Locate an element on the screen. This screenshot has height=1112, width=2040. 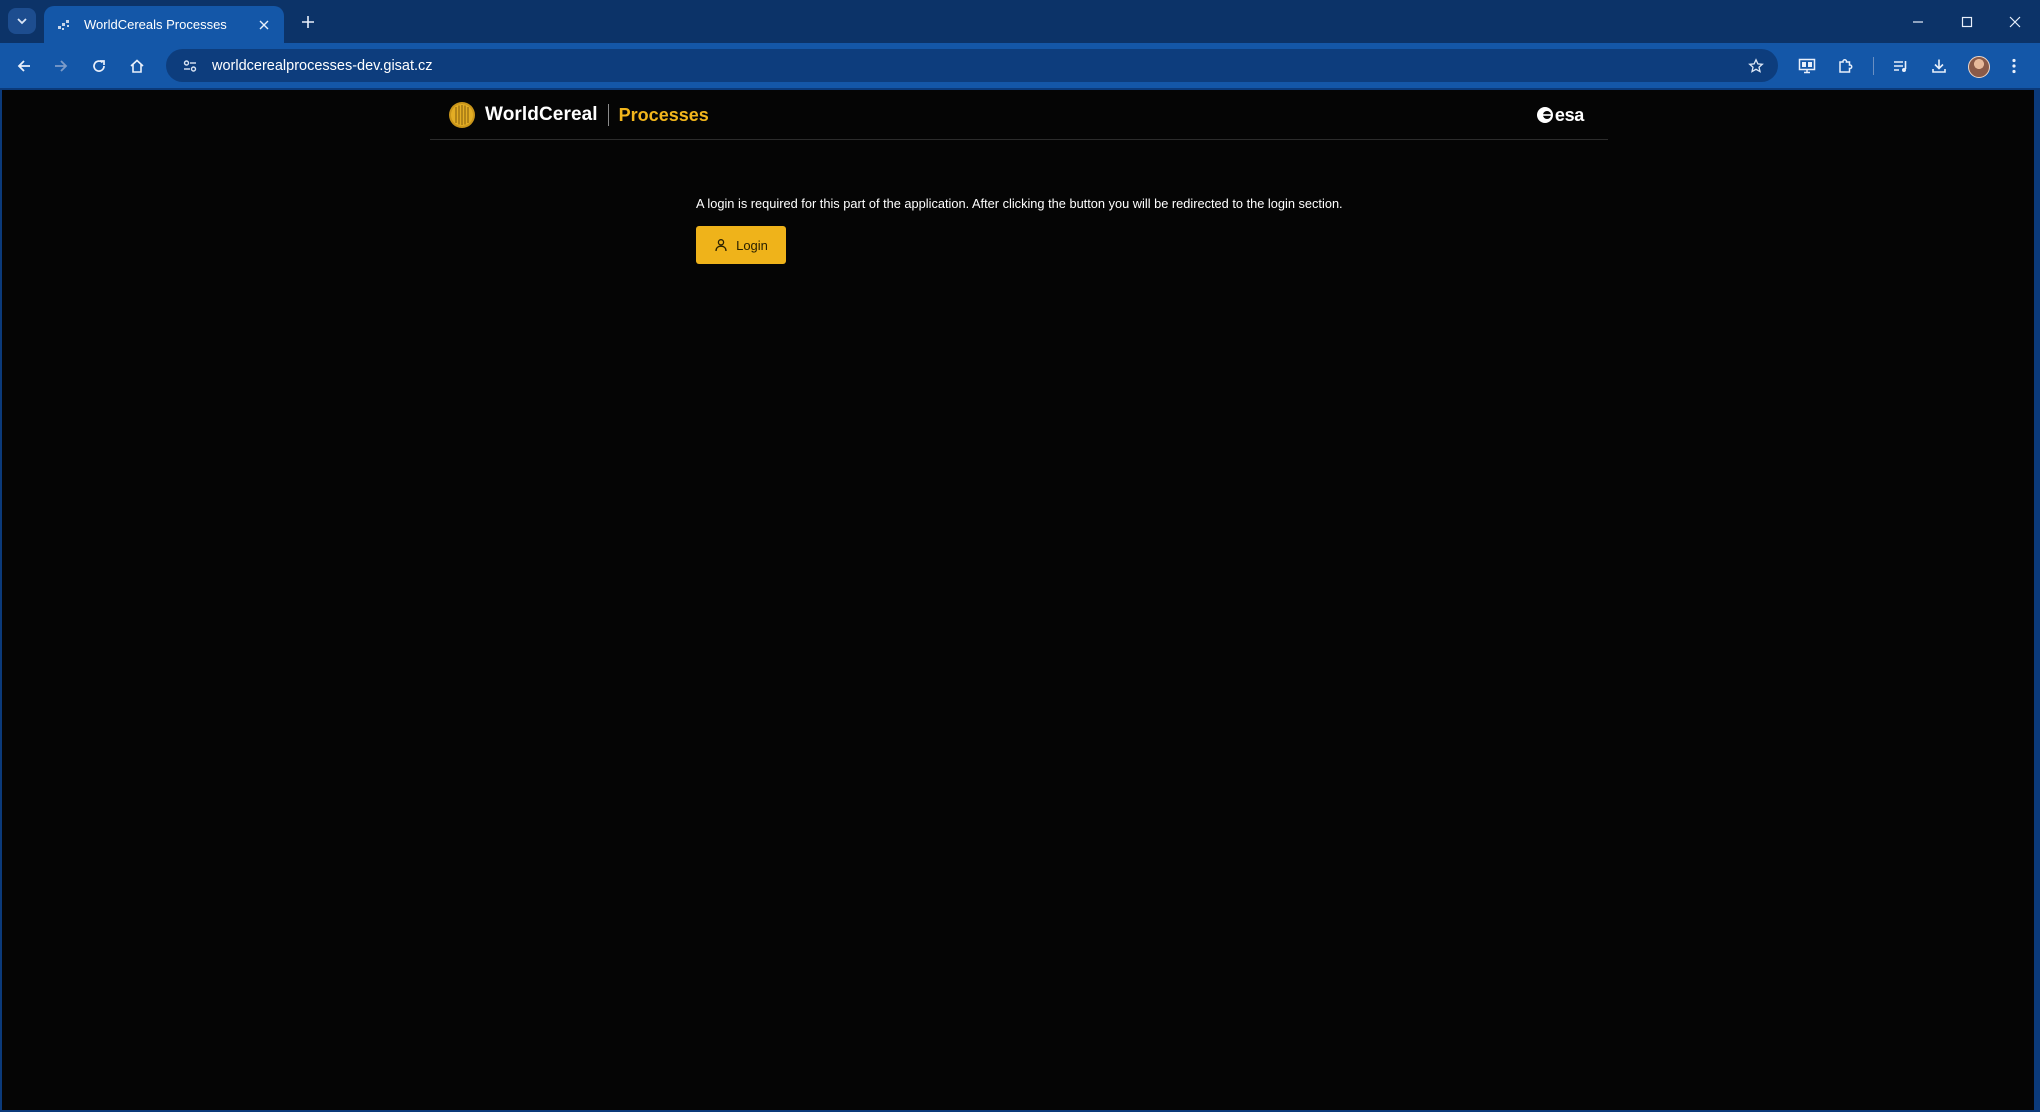
cast-button is located at coordinates (1807, 66).